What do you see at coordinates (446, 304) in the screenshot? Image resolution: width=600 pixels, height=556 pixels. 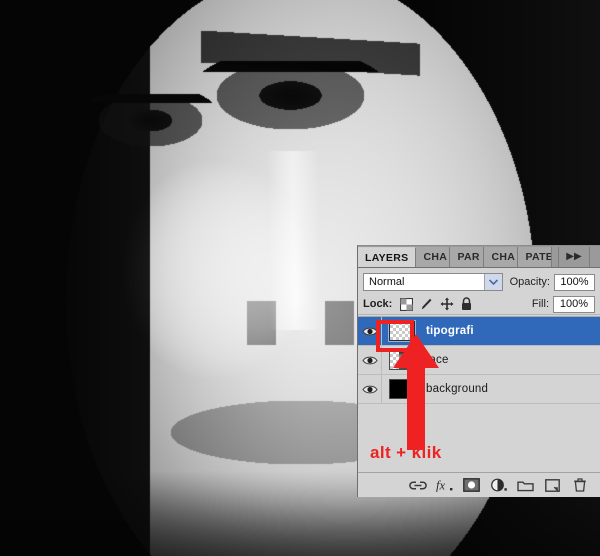 I see `lock-position-move-icon` at bounding box center [446, 304].